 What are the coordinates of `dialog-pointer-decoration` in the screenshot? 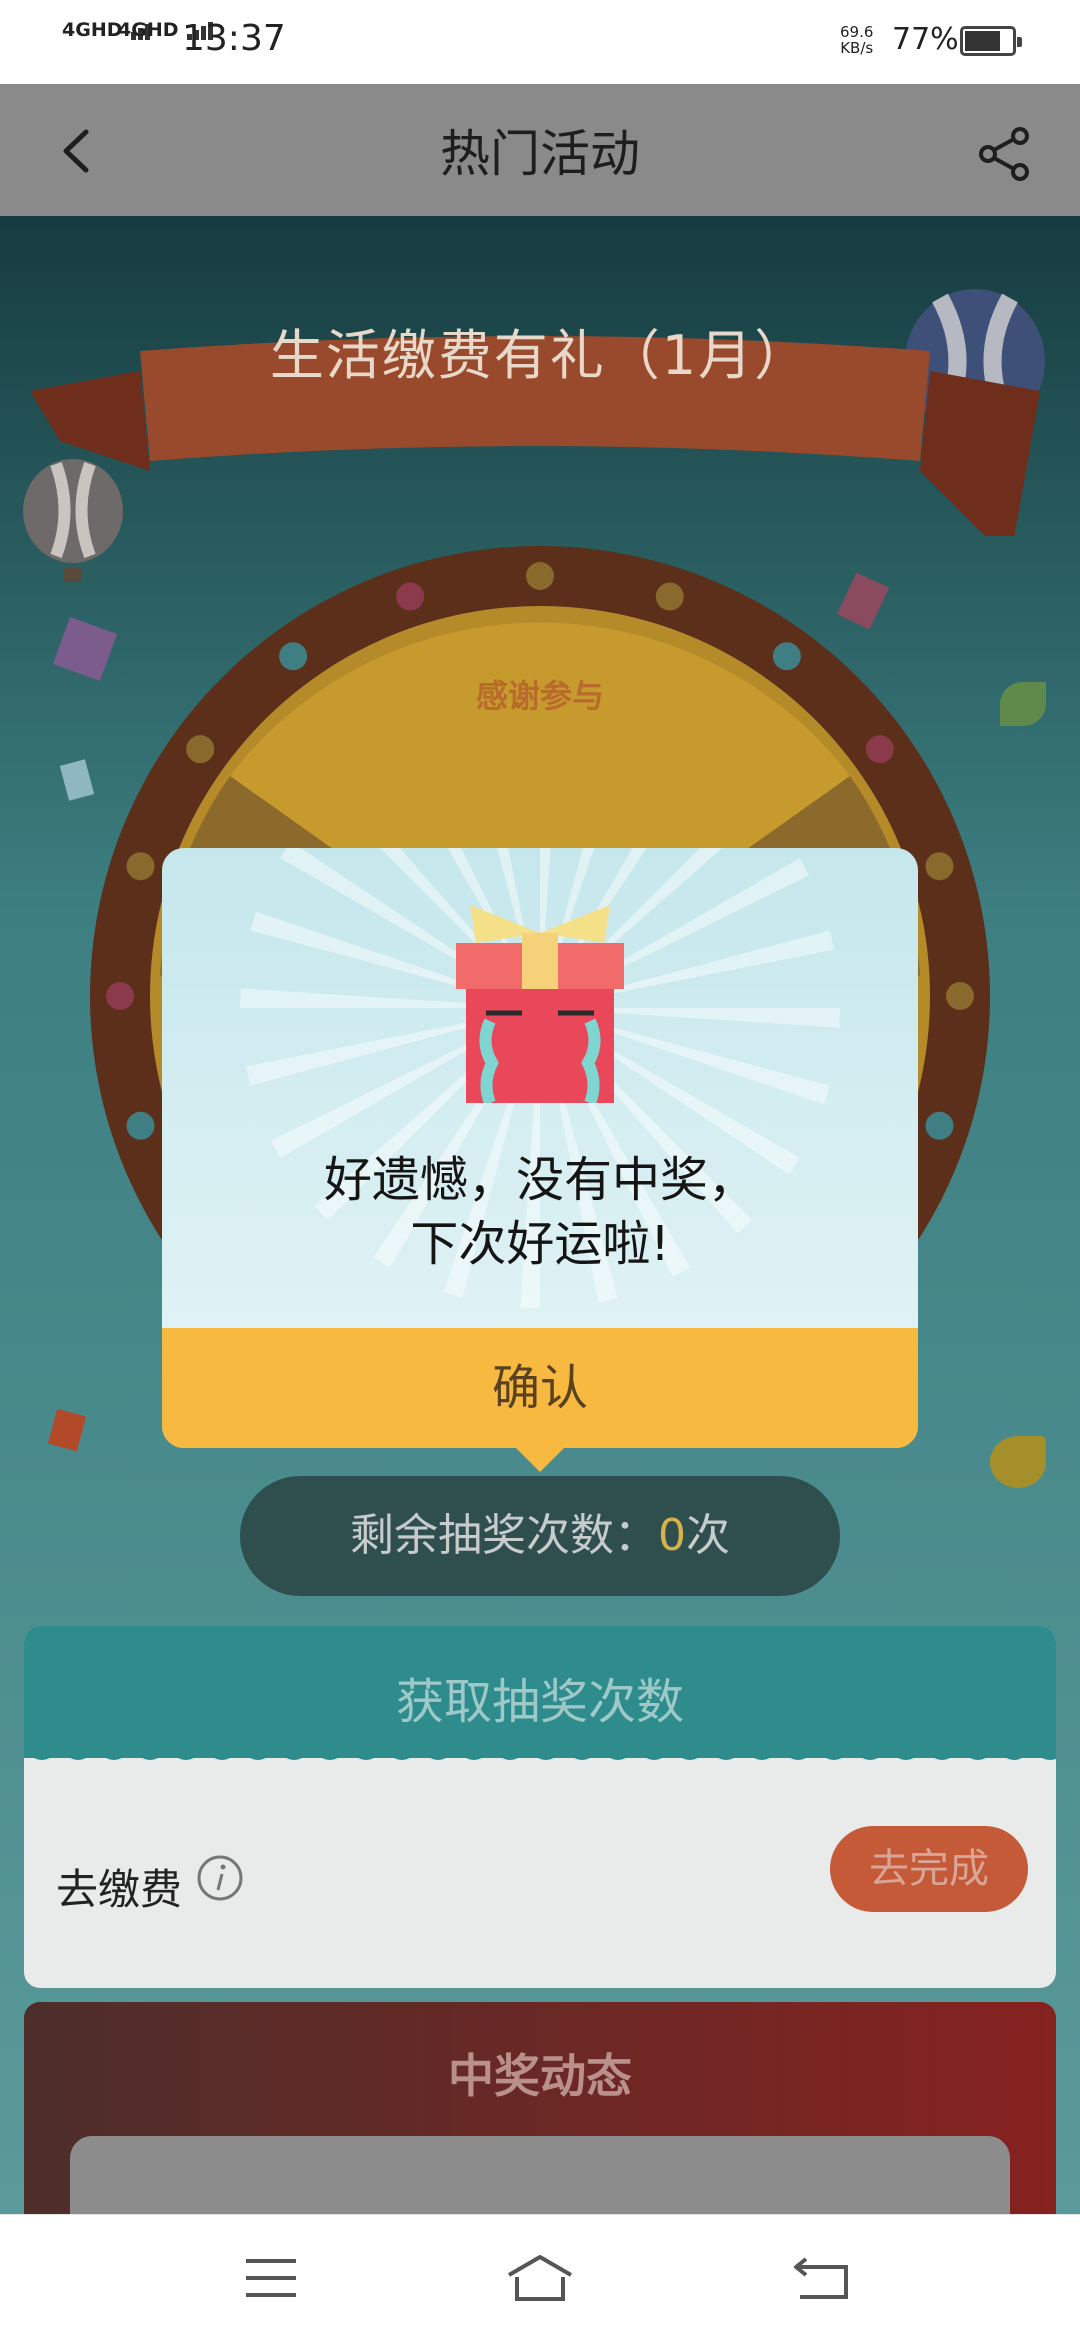 It's located at (540, 1460).